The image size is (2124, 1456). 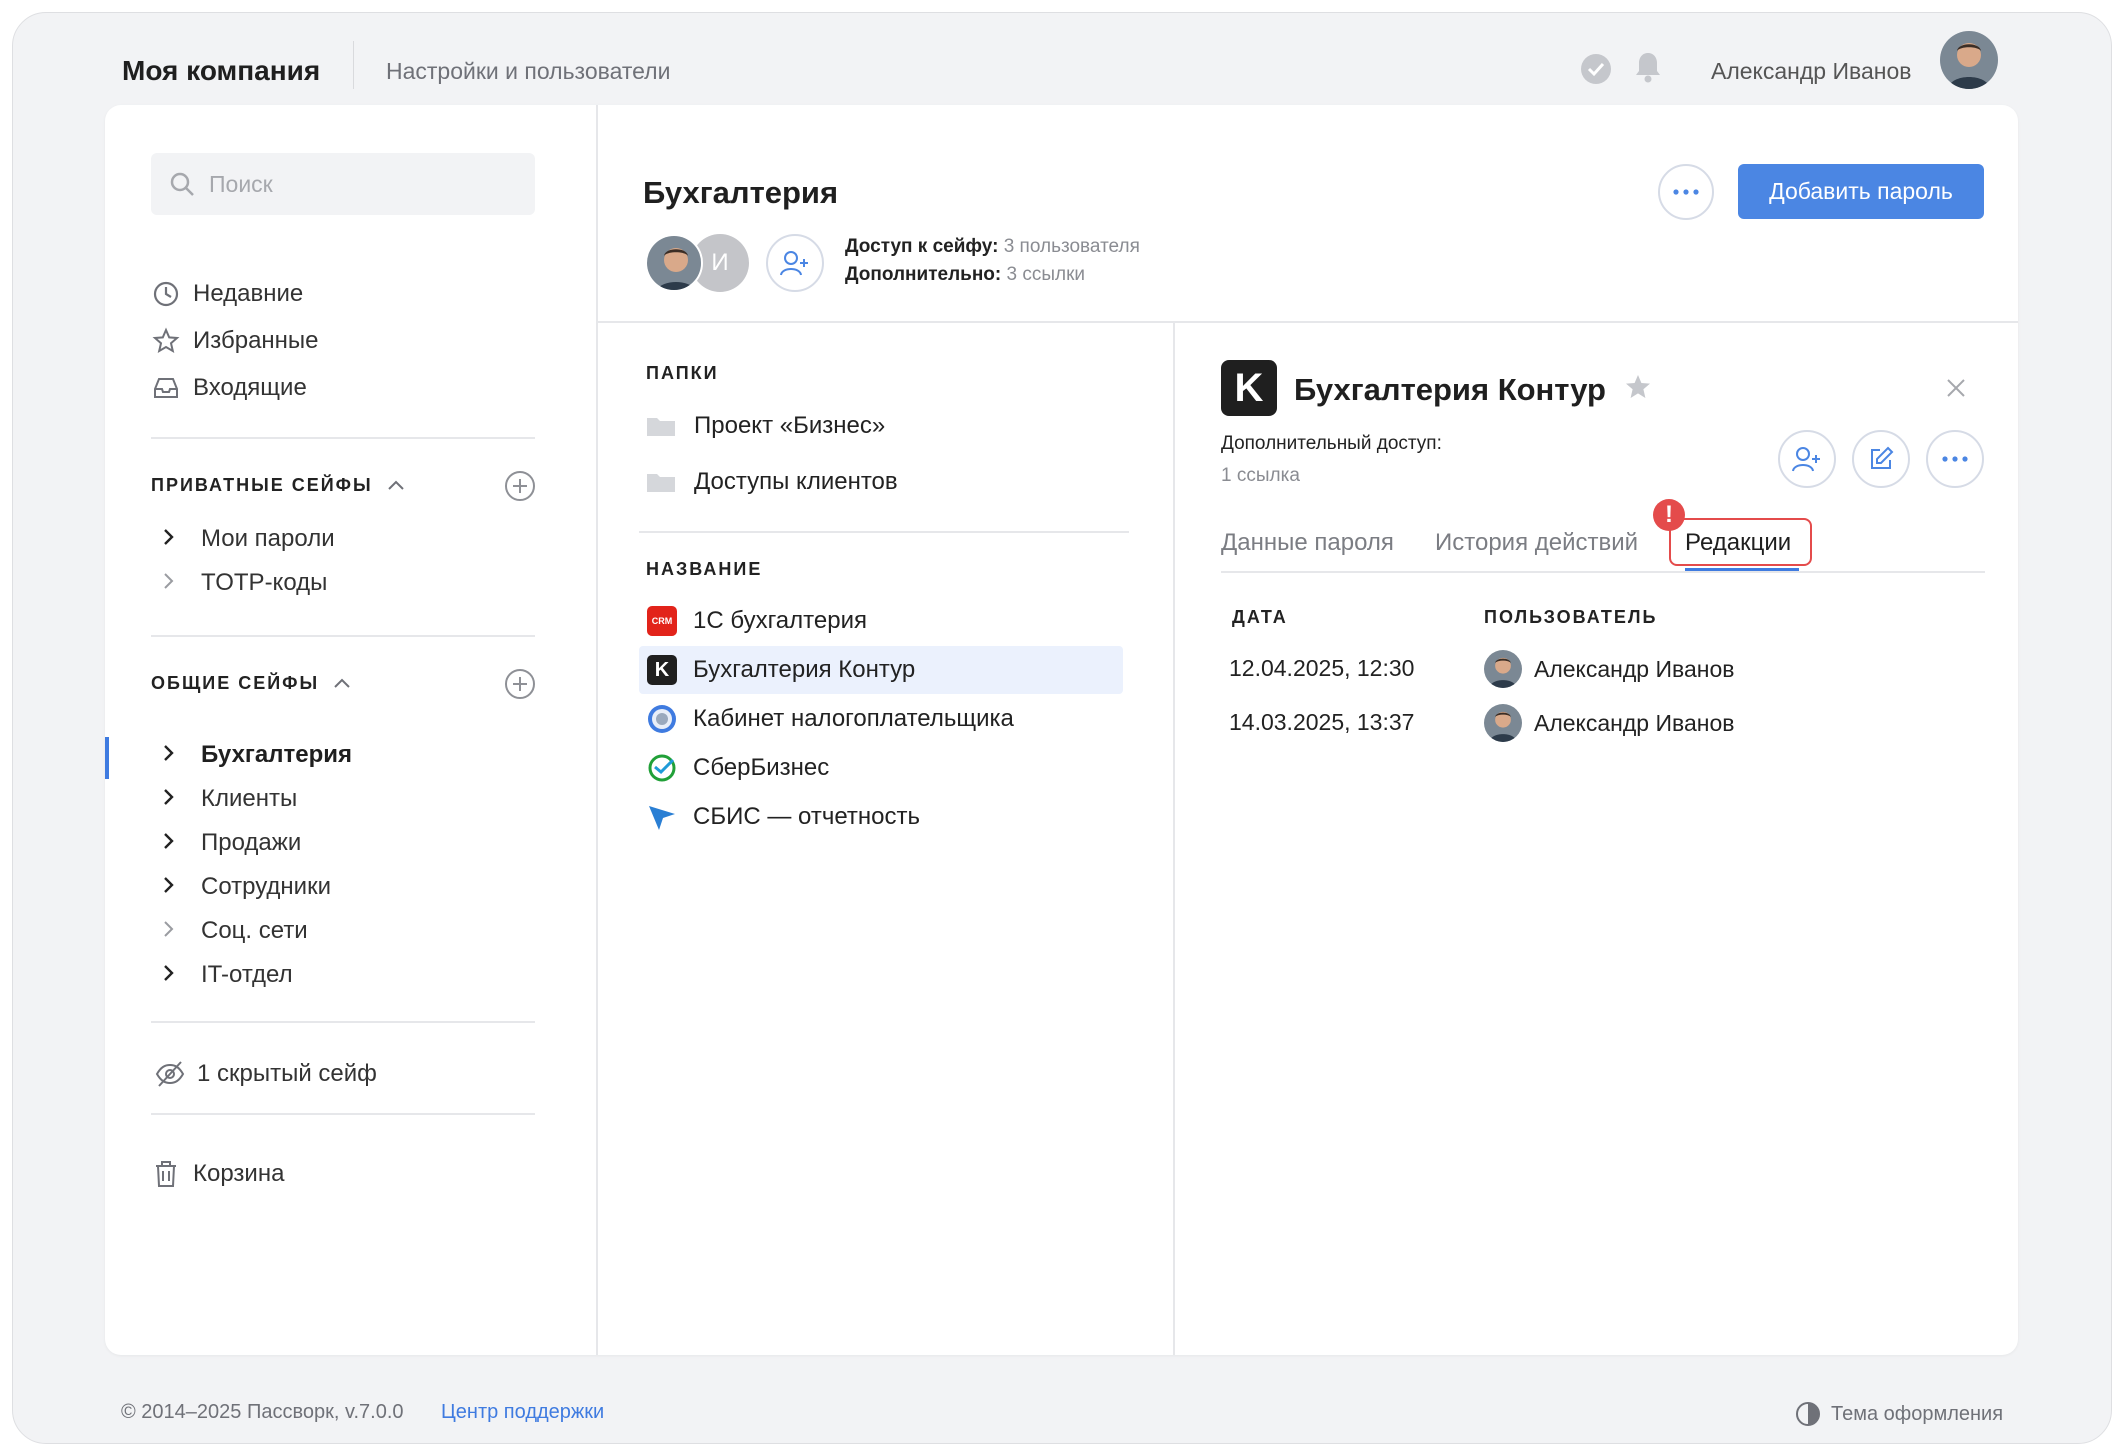 What do you see at coordinates (1596, 69) in the screenshot?
I see `check-icon` at bounding box center [1596, 69].